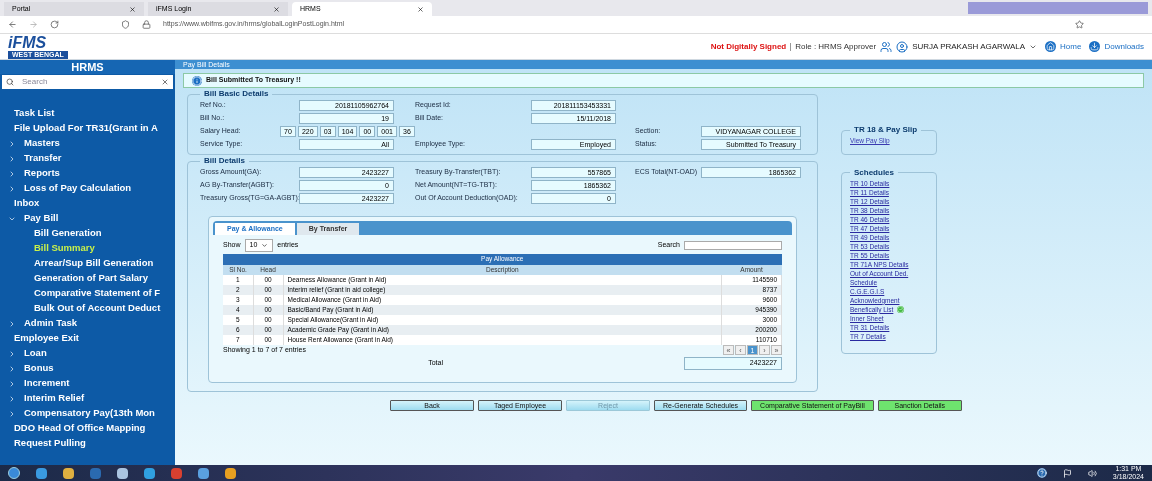 Image resolution: width=1152 pixels, height=481 pixels. I want to click on caret-icon, so click(265, 245).